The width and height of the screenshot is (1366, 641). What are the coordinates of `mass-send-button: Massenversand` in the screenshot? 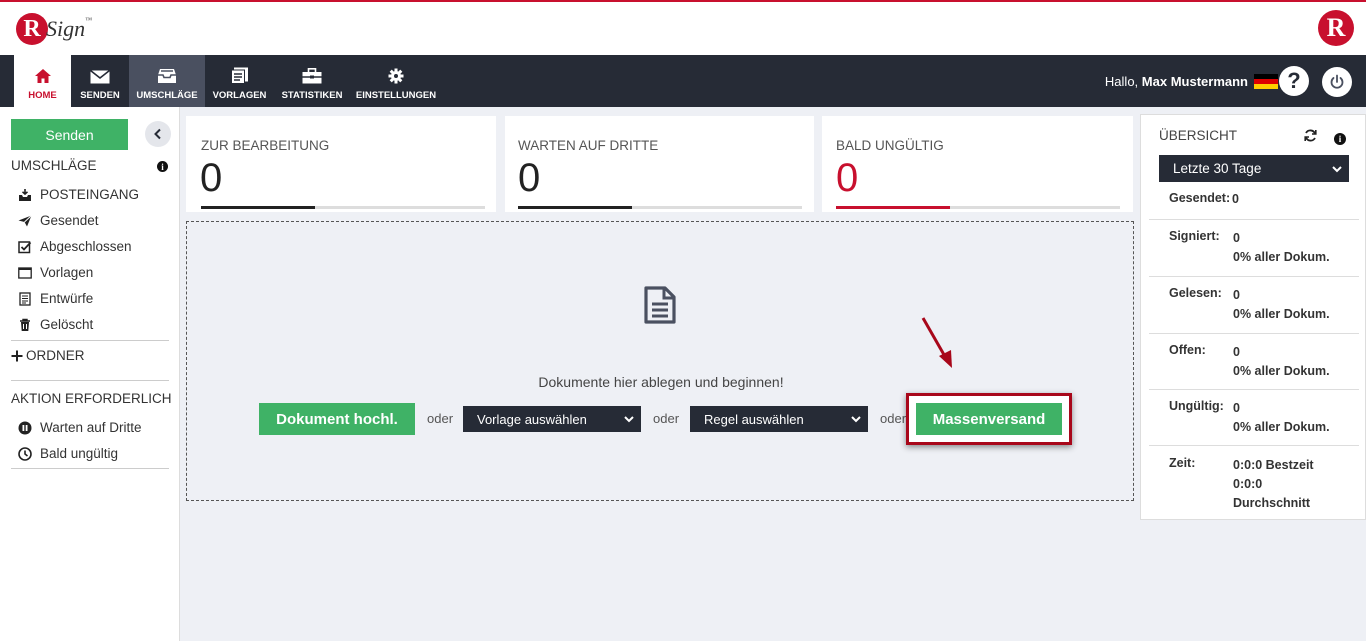 It's located at (989, 419).